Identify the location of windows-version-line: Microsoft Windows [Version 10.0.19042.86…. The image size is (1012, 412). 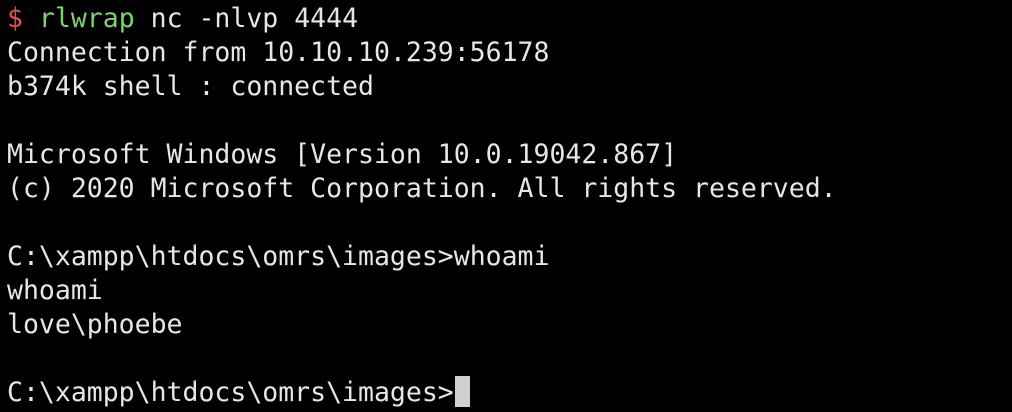
(342, 154).